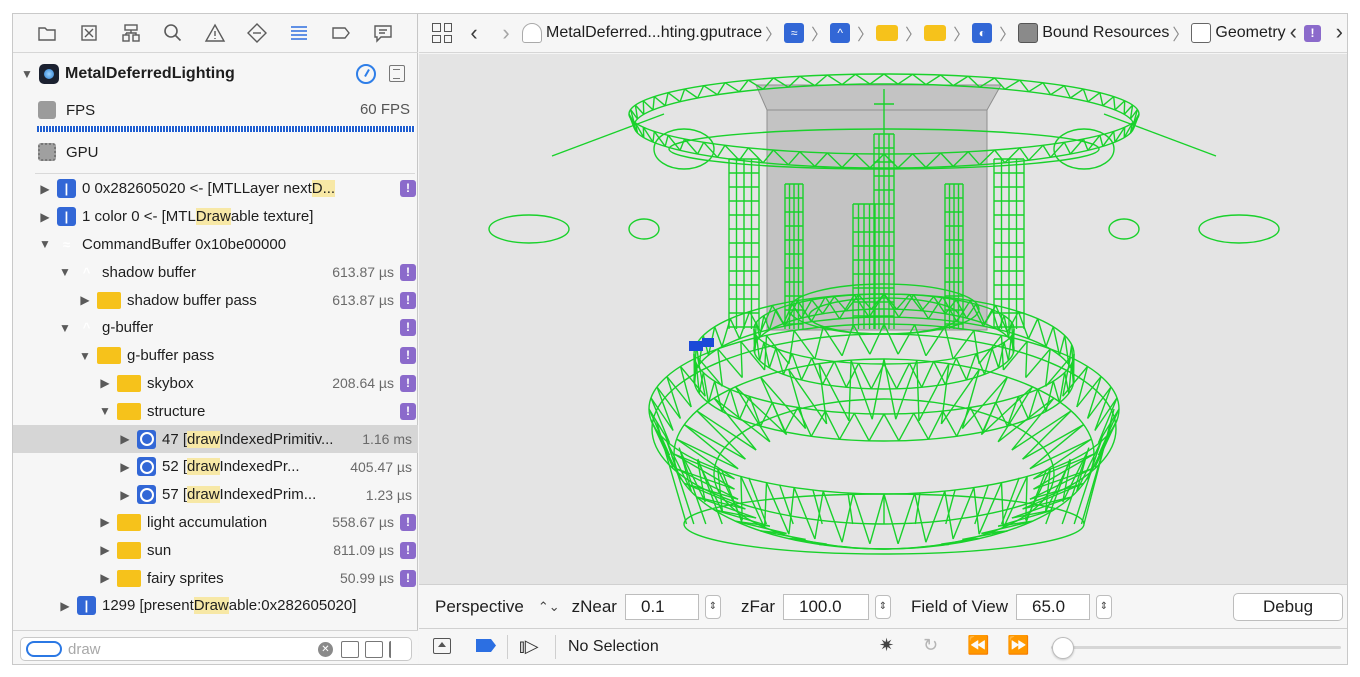 This screenshot has width=1360, height=677. I want to click on projection-chevron-icon: ⌃⌄, so click(549, 607).